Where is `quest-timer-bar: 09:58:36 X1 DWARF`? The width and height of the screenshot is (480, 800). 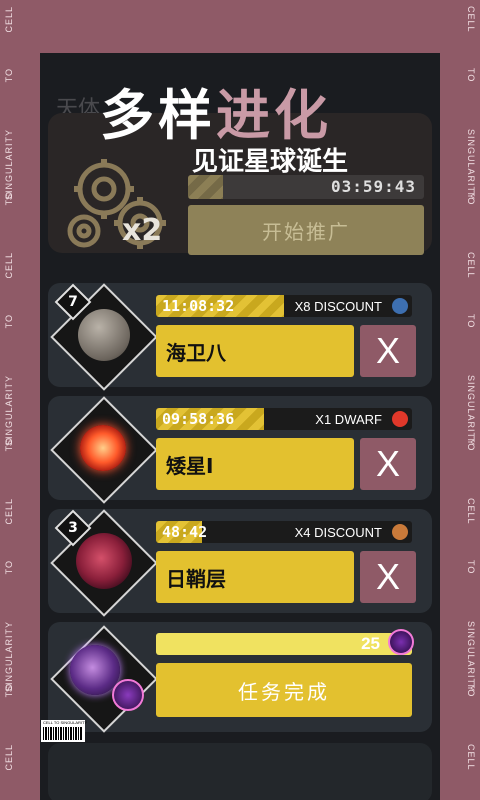
quest-timer-bar: 09:58:36 X1 DWARF is located at coordinates (284, 419).